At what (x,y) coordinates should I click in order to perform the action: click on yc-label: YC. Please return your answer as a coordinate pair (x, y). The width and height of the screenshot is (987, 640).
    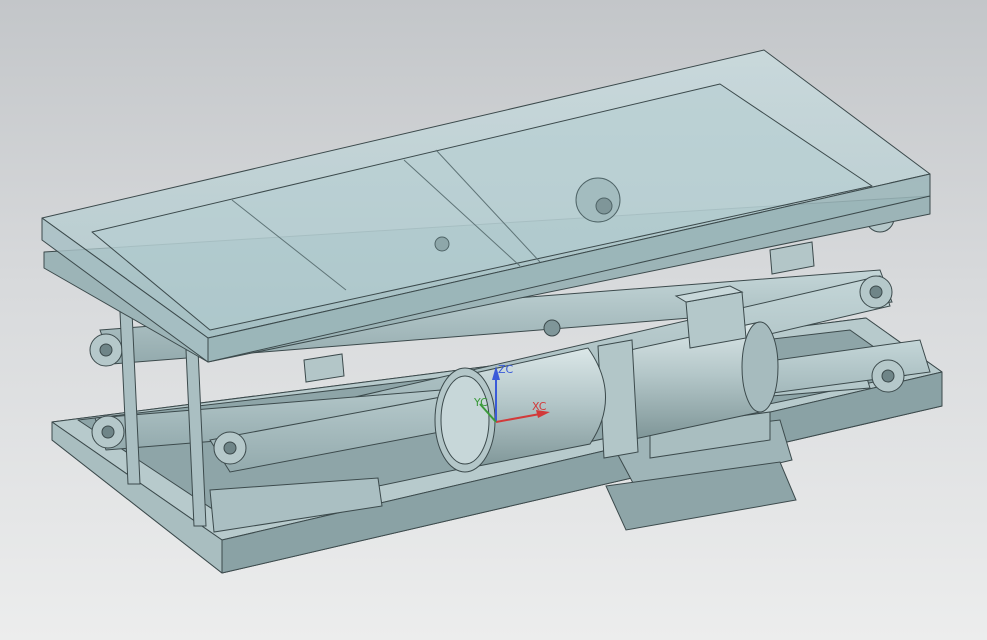
    Looking at the image, I should click on (480, 402).